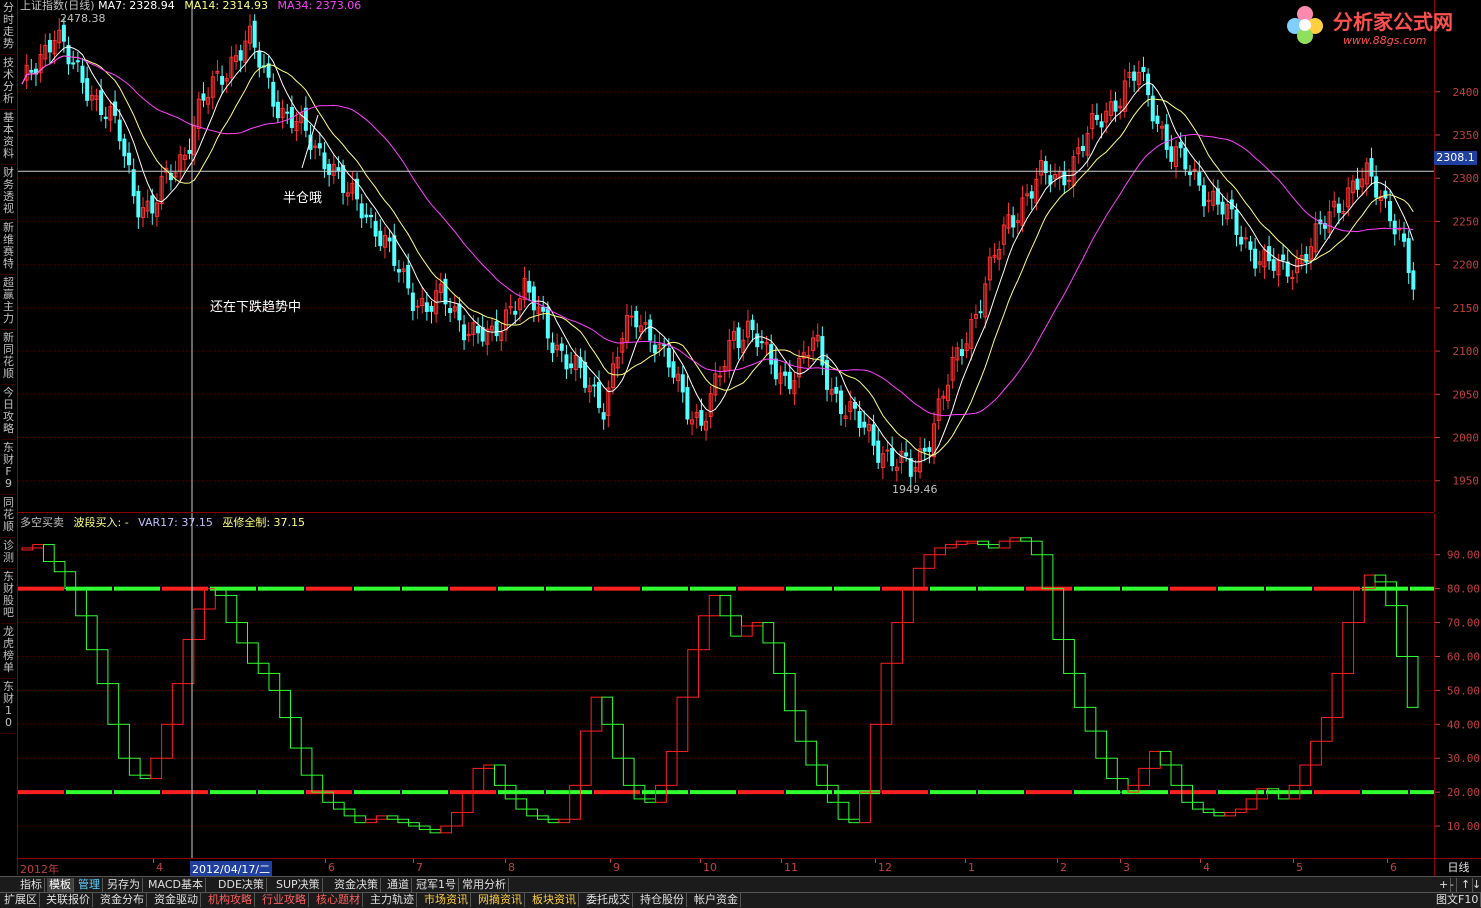 This screenshot has width=1481, height=908. I want to click on price-axis-label: 2300, so click(1466, 178).